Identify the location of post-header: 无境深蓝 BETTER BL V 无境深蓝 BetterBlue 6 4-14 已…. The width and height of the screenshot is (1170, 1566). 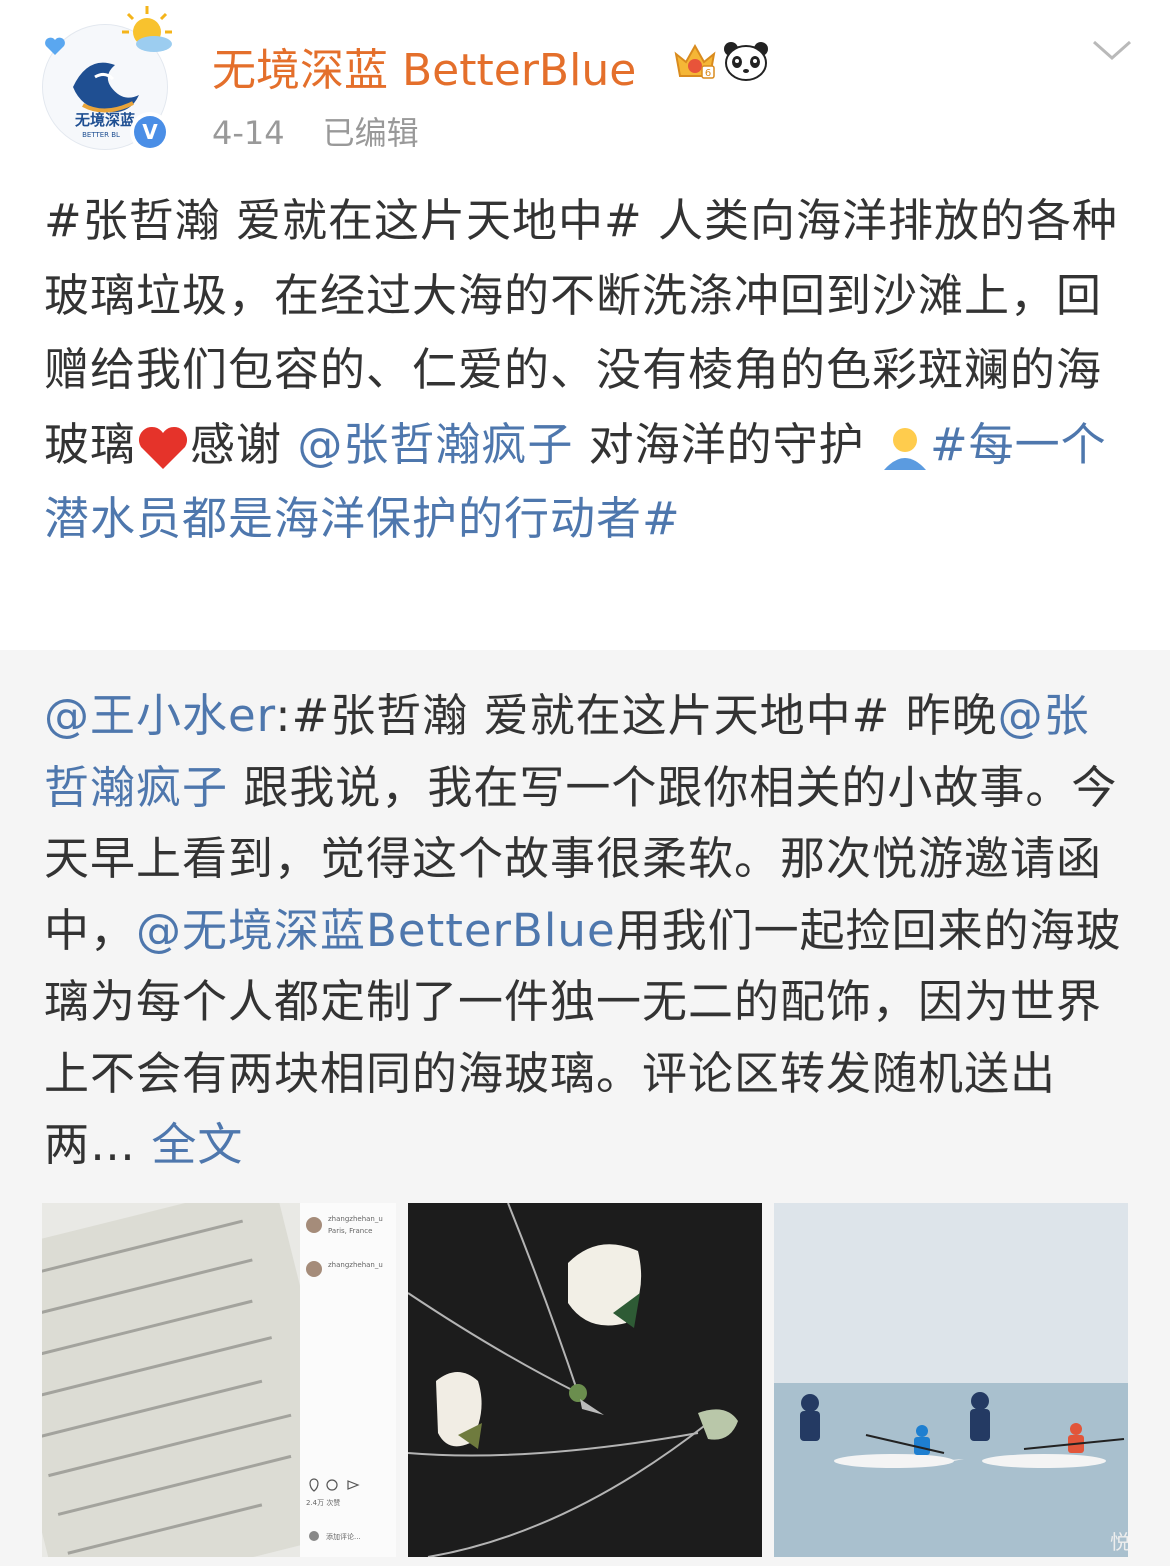
(585, 85).